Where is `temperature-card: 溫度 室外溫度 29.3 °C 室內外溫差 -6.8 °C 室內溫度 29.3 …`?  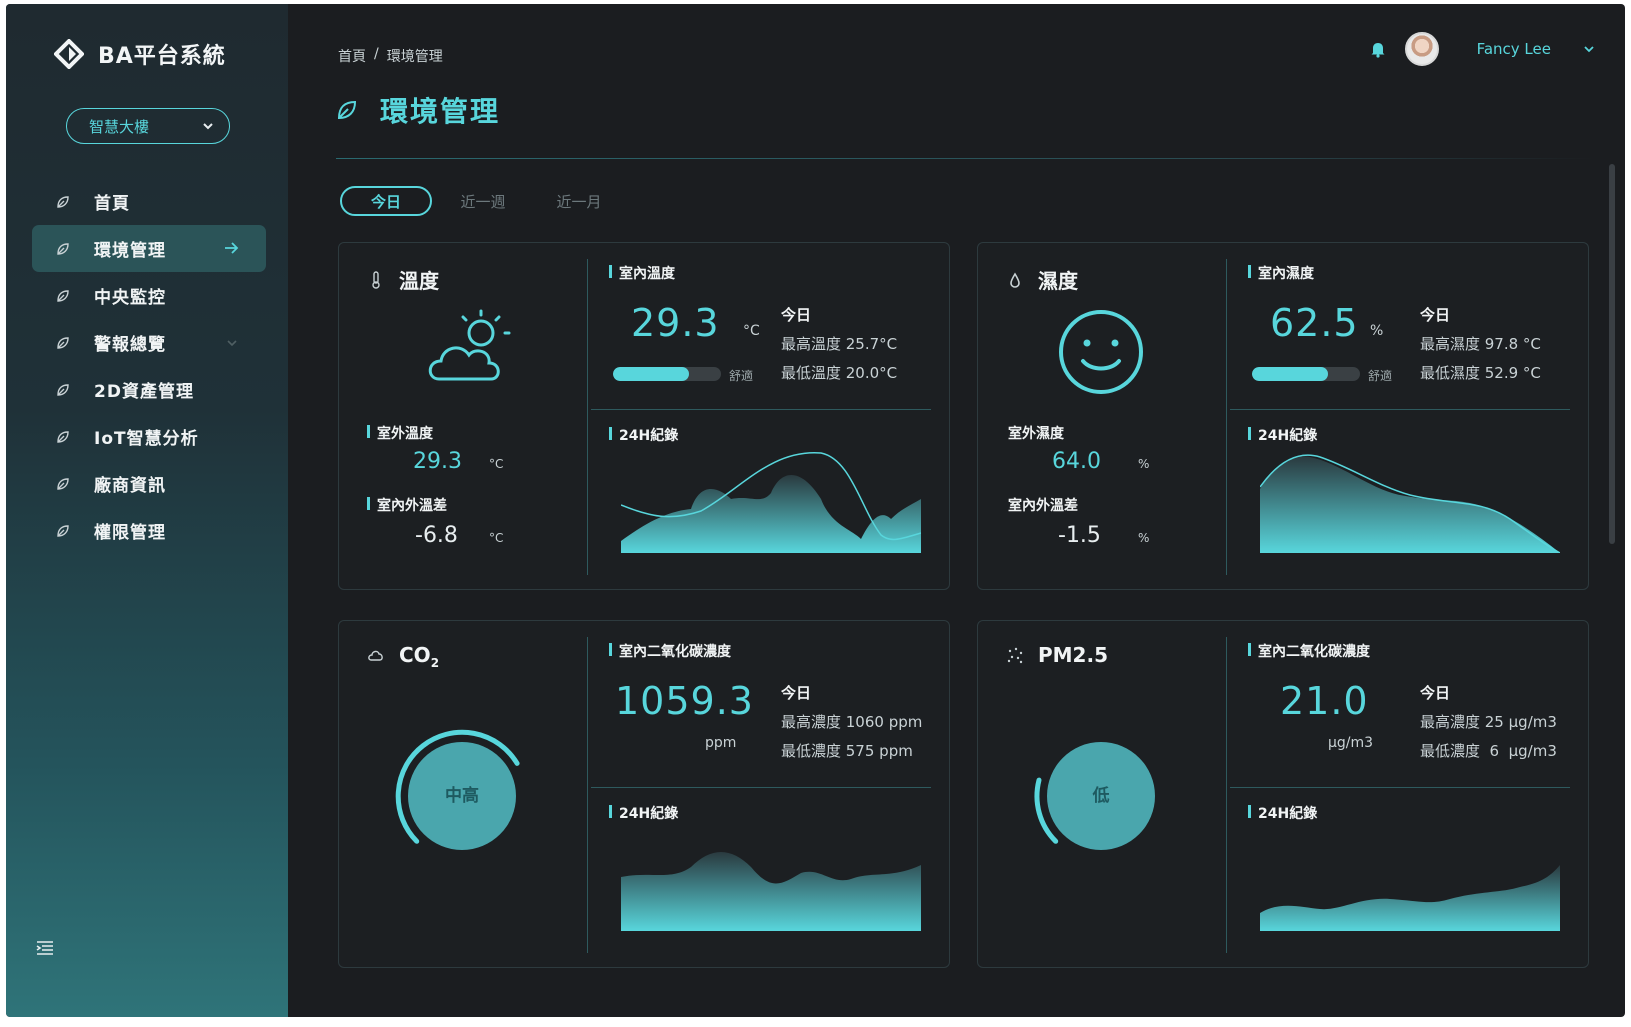
temperature-card: 溫度 室外溫度 29.3 °C 室內外溫差 -6.8 °C 室內溫度 29.3 … is located at coordinates (644, 416).